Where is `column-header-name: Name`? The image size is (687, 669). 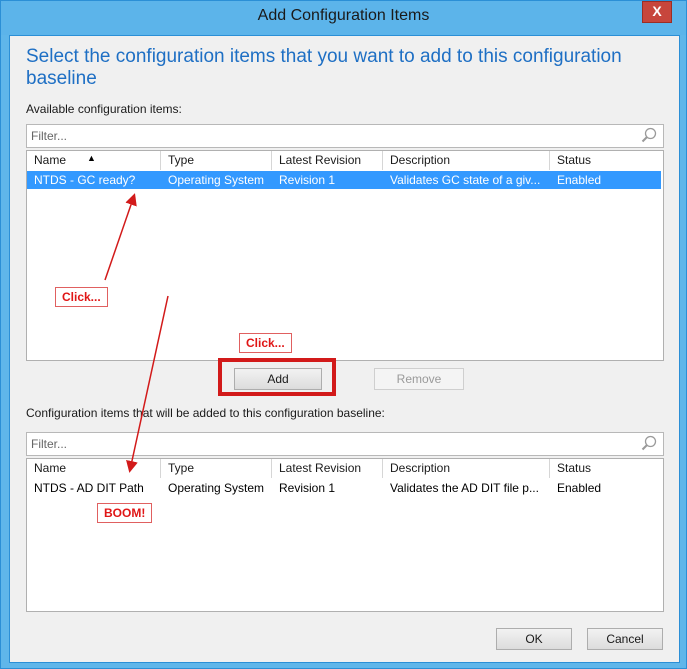 column-header-name: Name is located at coordinates (94, 468).